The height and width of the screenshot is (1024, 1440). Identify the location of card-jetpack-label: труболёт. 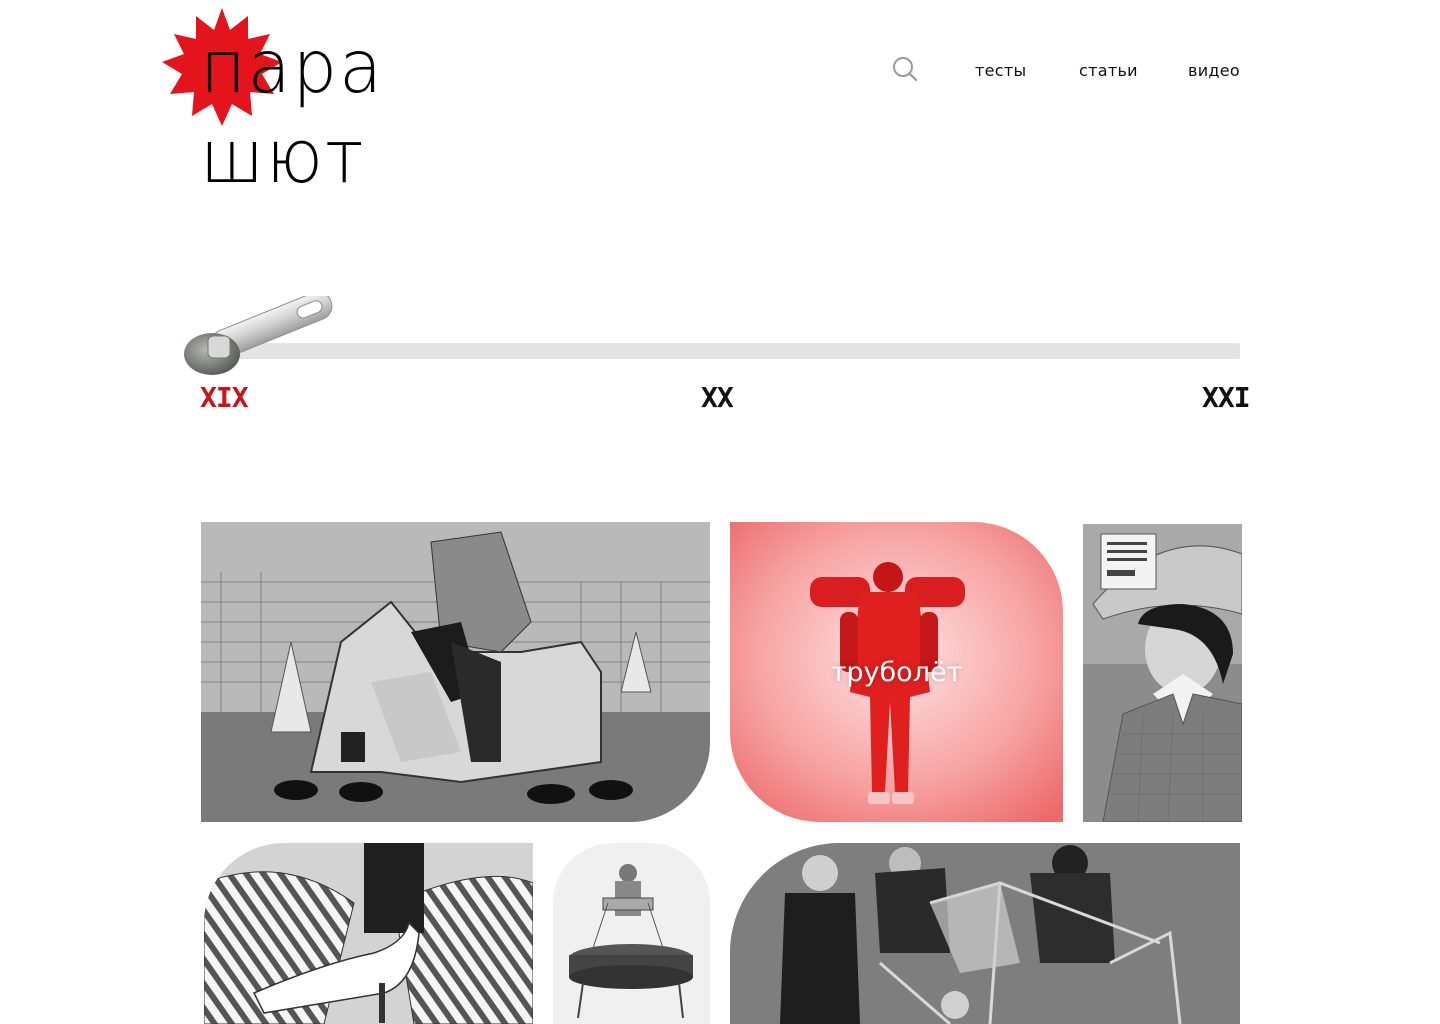
(896, 672).